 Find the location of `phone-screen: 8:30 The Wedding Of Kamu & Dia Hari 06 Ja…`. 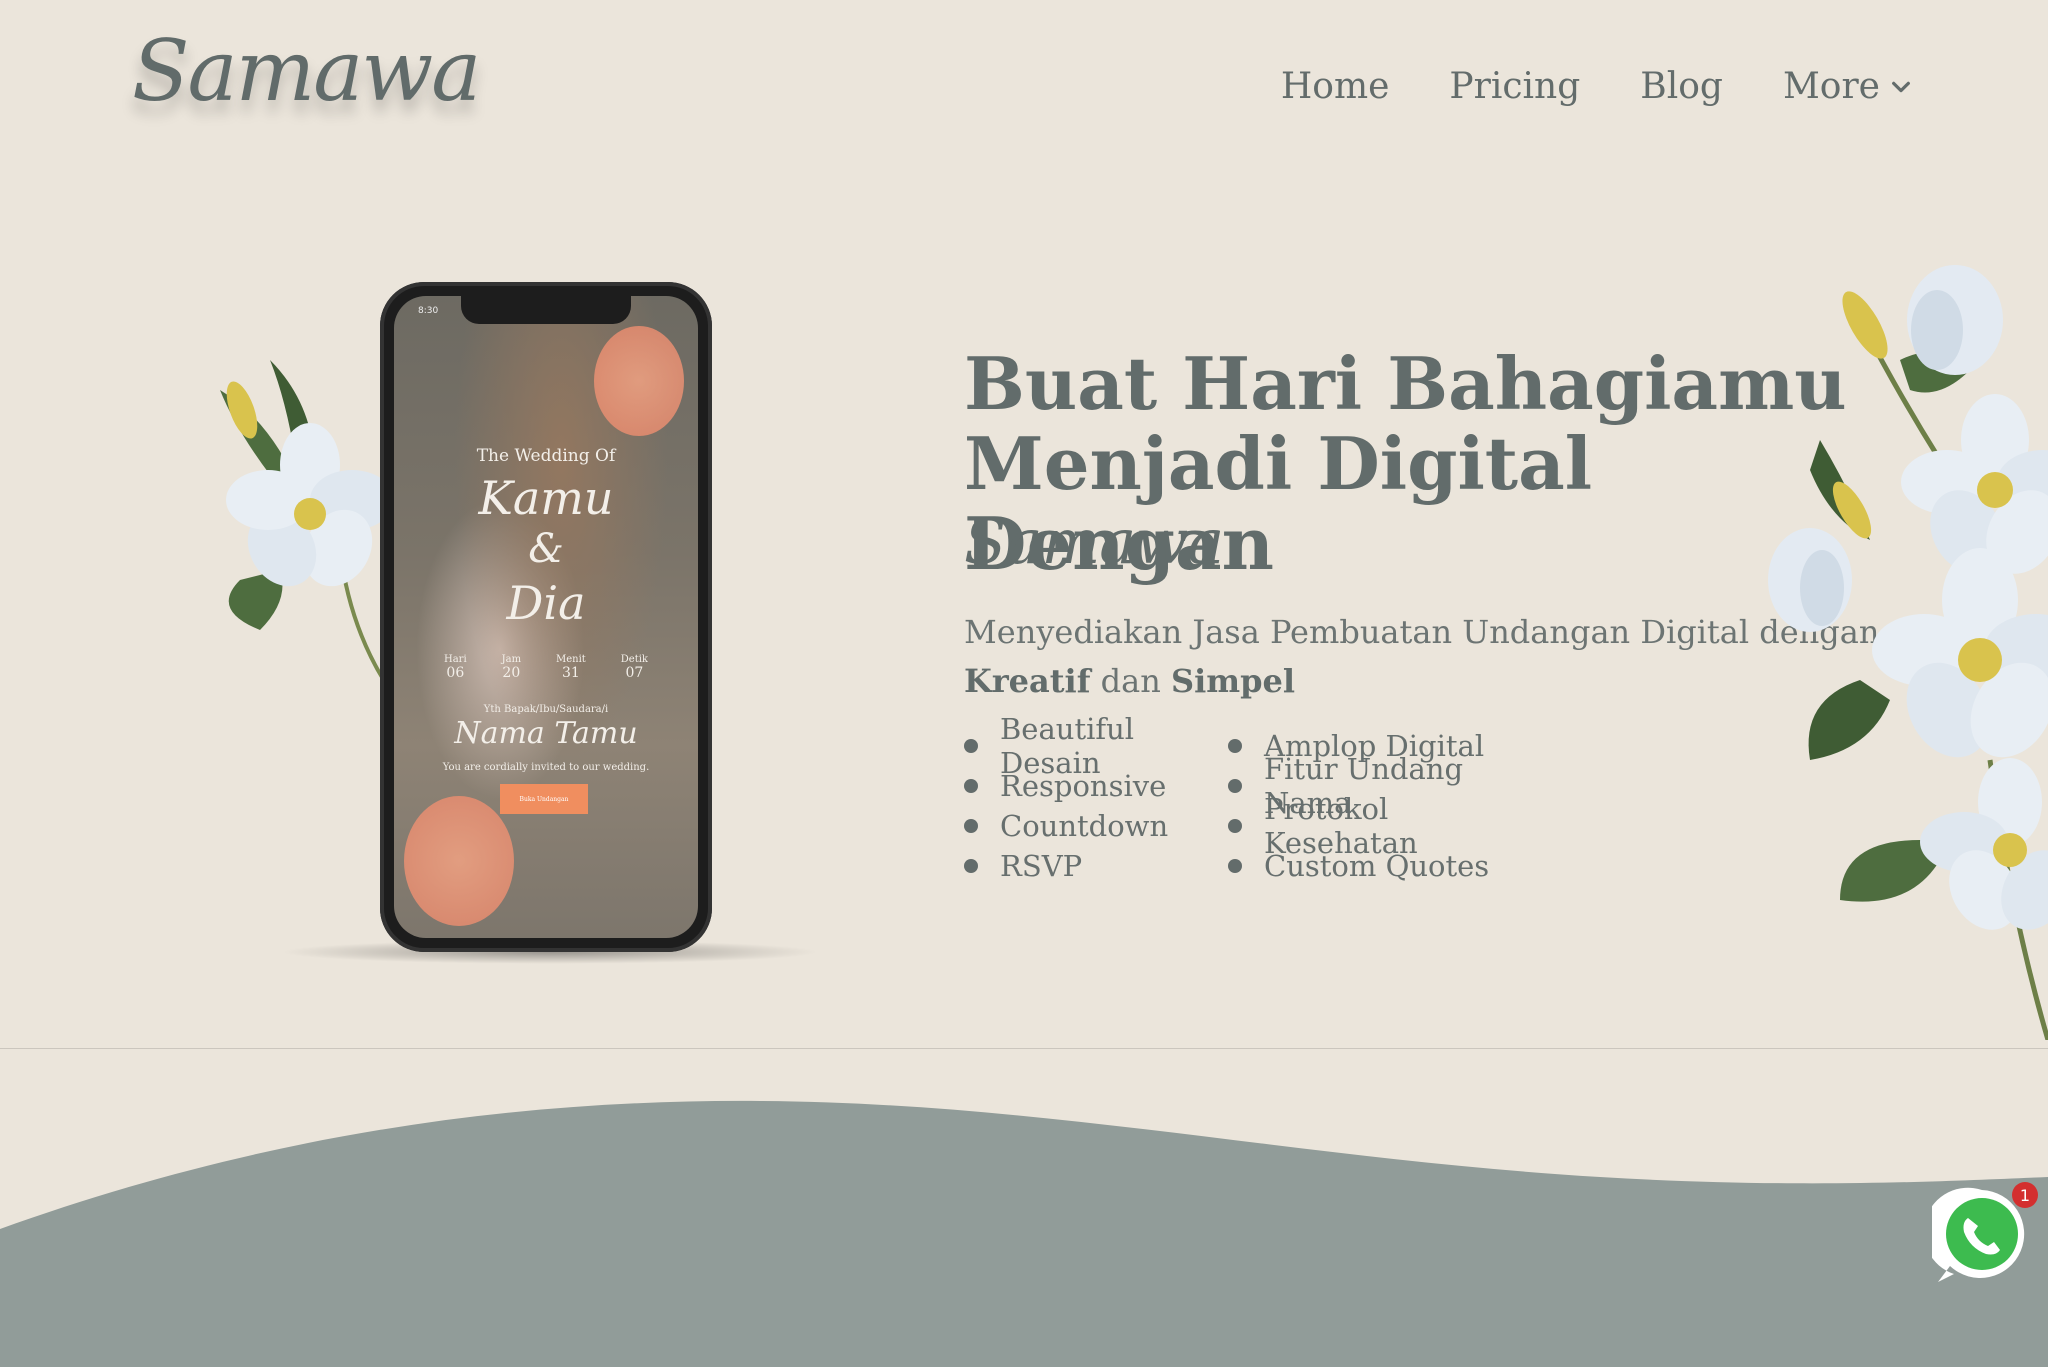

phone-screen: 8:30 The Wedding Of Kamu & Dia Hari 06 Ja… is located at coordinates (546, 617).